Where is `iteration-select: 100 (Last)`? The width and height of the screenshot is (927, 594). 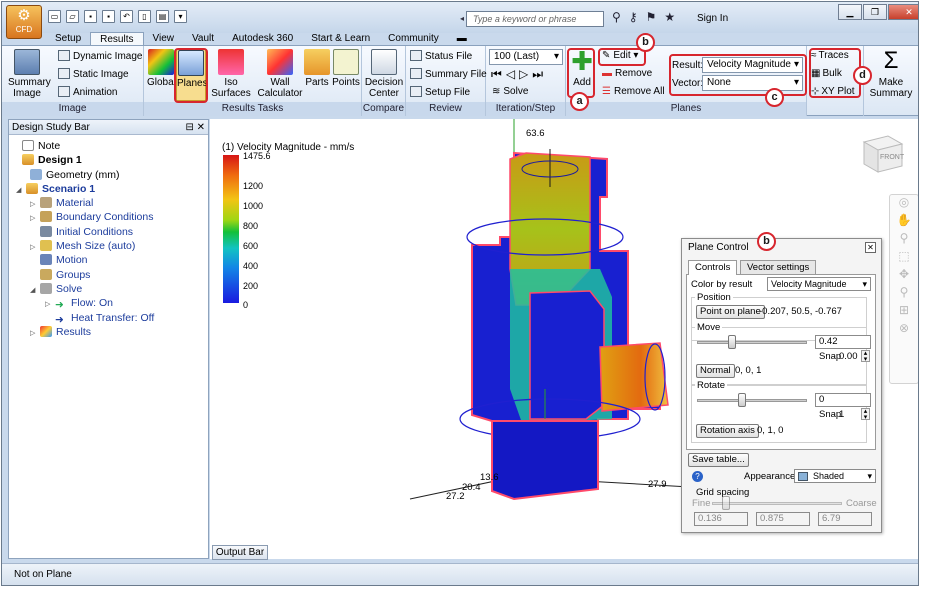 iteration-select: 100 (Last) is located at coordinates (526, 57).